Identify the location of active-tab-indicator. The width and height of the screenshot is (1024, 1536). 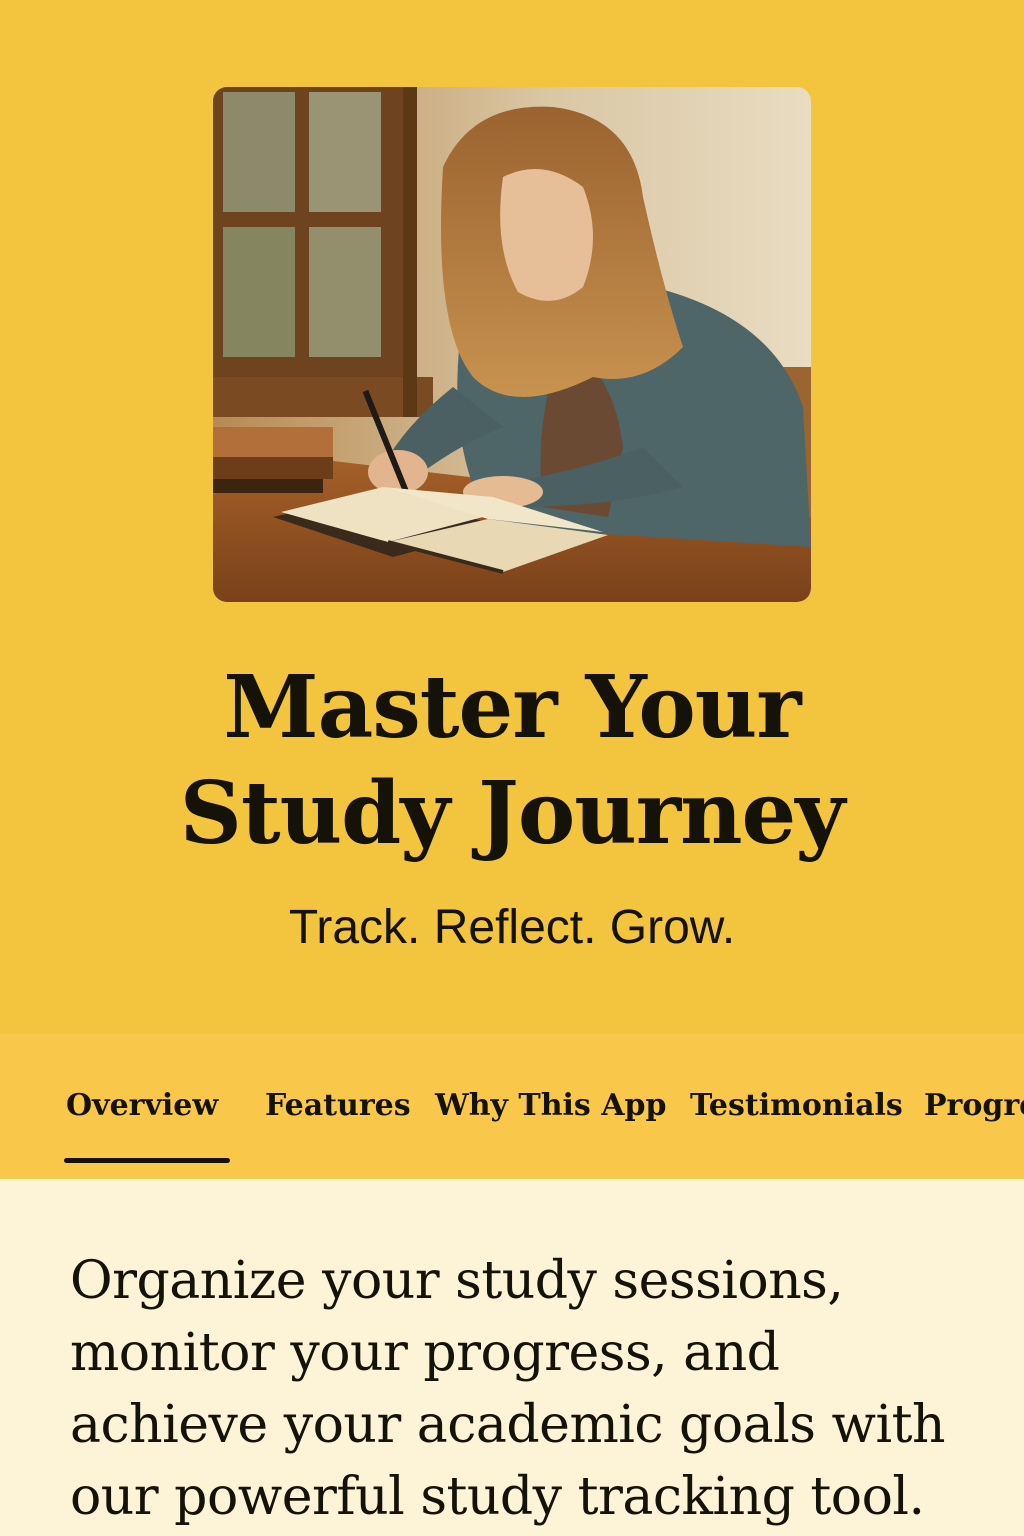
(147, 1160).